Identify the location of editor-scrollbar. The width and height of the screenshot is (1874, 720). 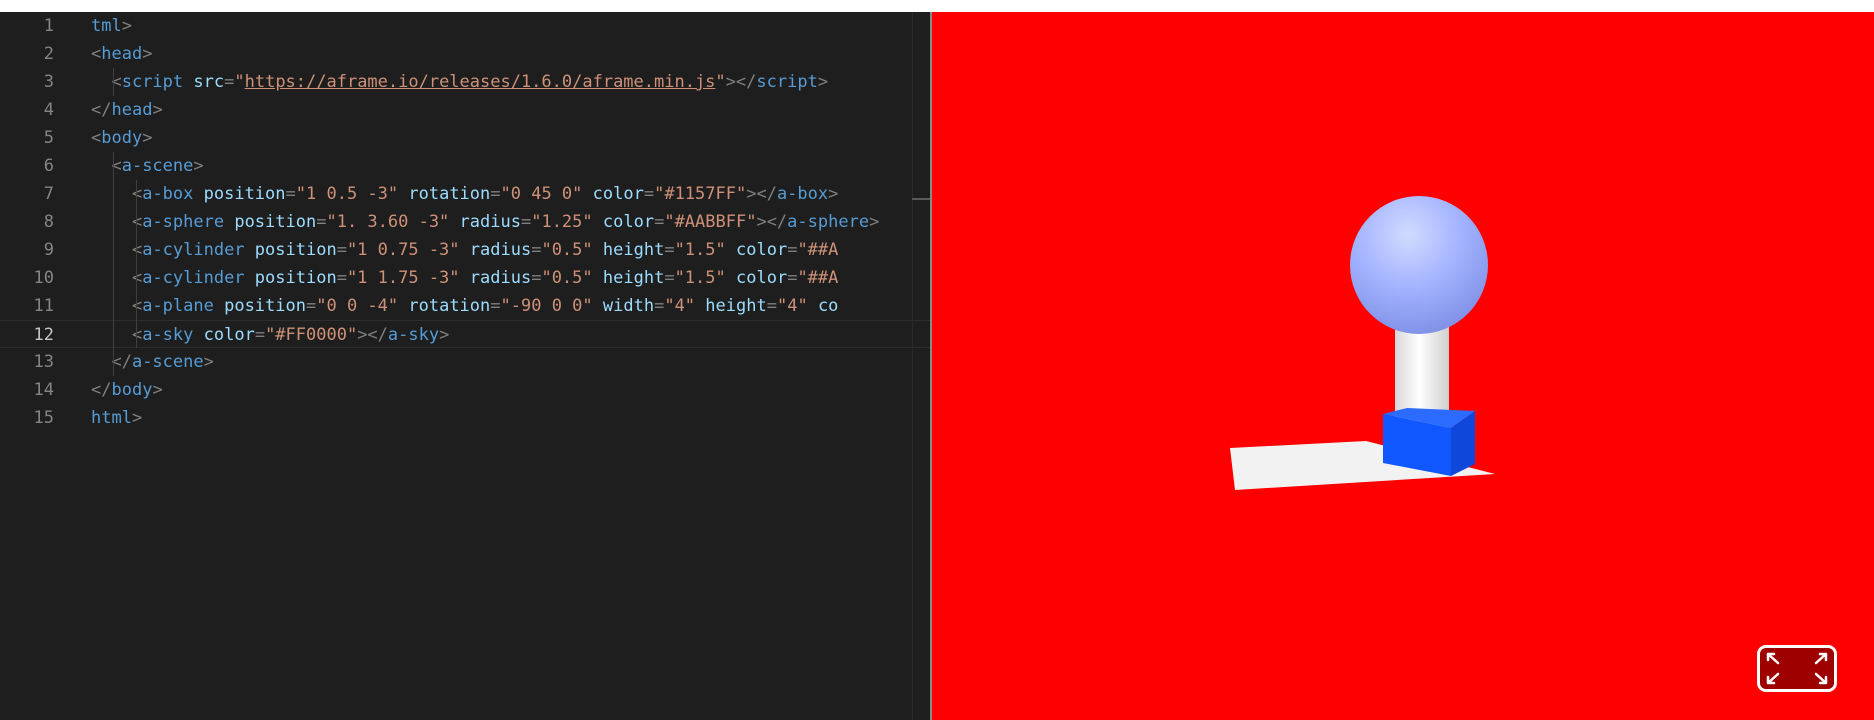
(921, 366).